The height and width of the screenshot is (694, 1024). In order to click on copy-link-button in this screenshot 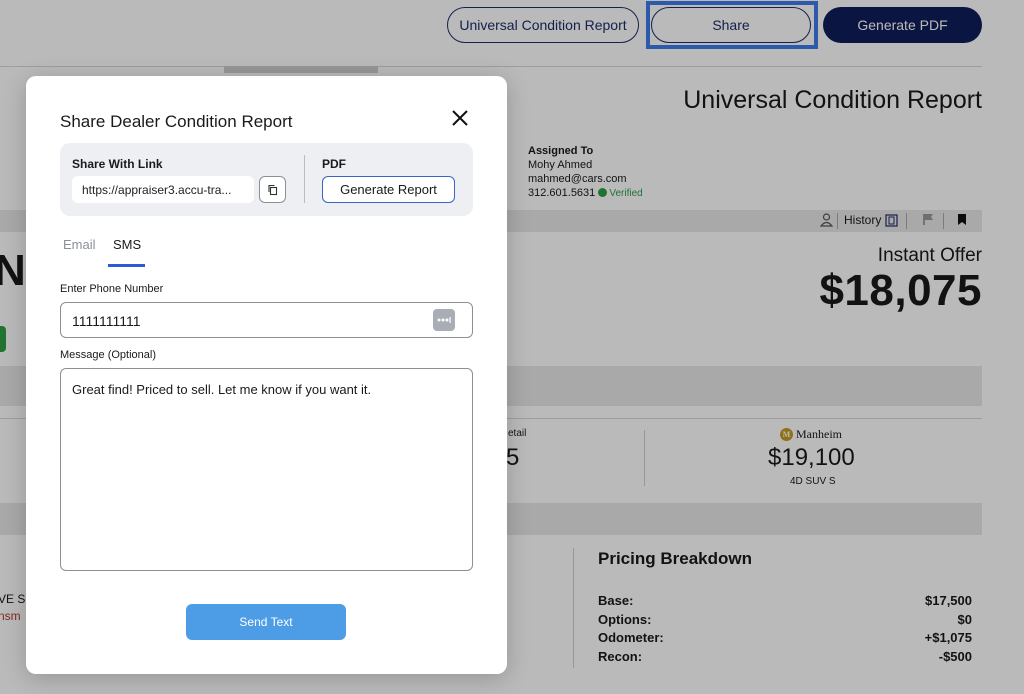, I will do `click(272, 189)`.